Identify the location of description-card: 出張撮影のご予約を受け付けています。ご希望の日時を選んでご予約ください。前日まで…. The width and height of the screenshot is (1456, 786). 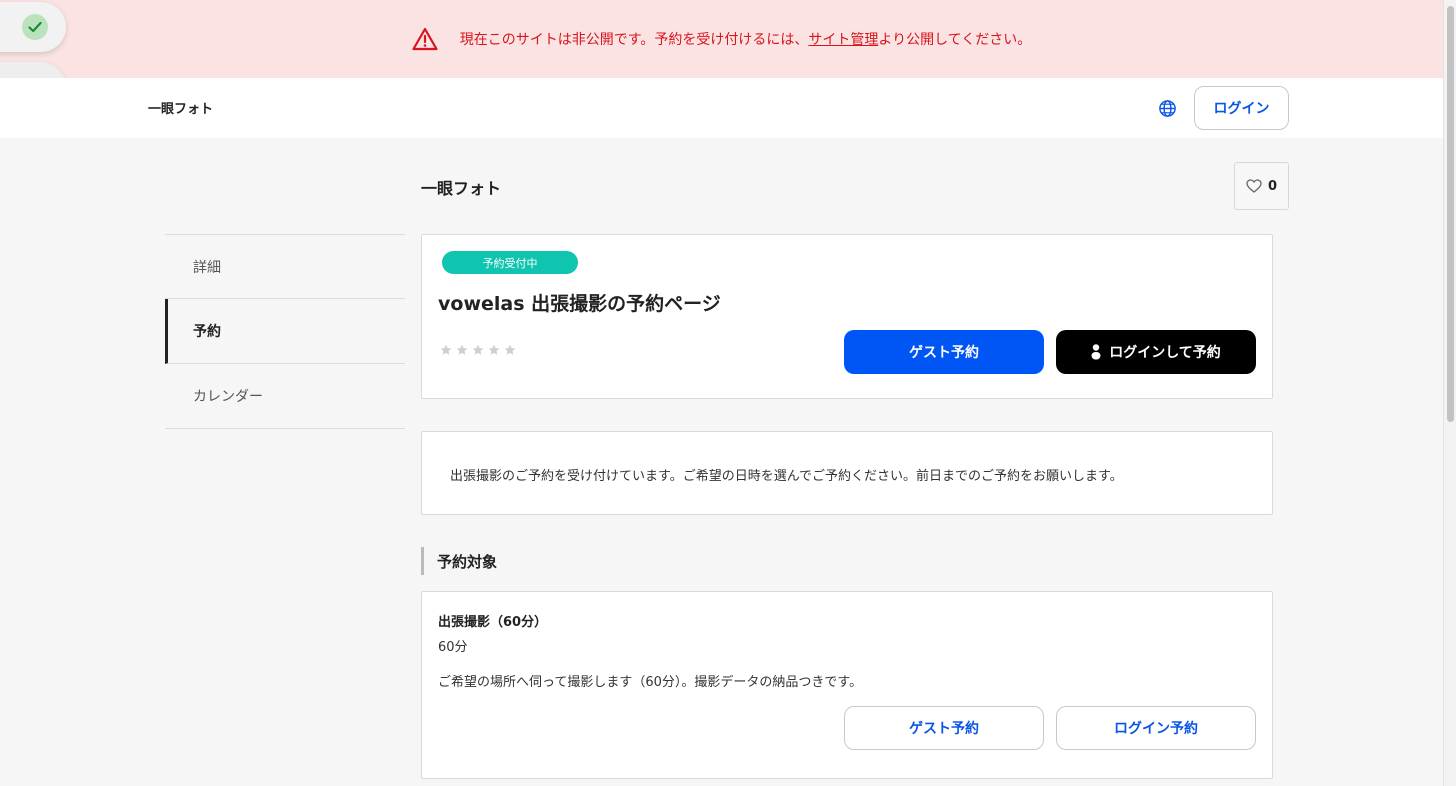
(847, 473).